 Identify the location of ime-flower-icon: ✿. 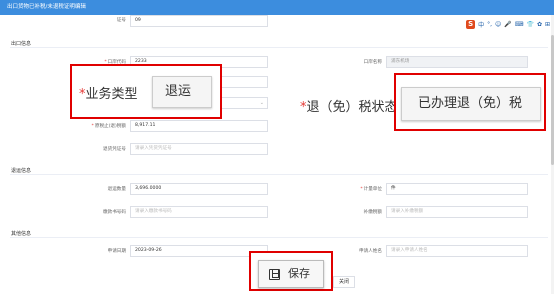
(539, 24).